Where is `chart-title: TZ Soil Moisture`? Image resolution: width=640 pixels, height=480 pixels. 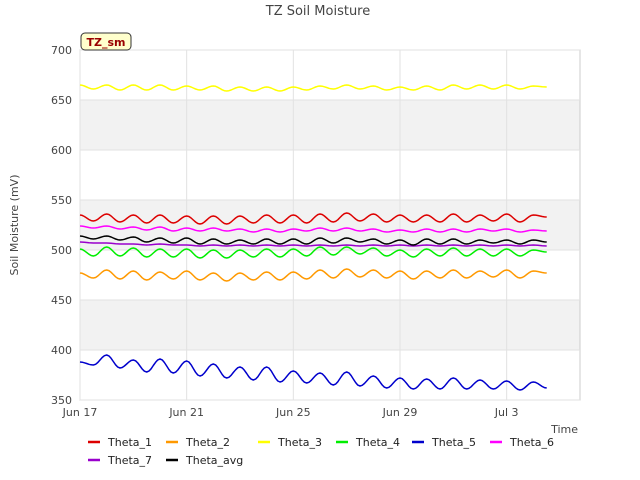 chart-title: TZ Soil Moisture is located at coordinates (318, 11).